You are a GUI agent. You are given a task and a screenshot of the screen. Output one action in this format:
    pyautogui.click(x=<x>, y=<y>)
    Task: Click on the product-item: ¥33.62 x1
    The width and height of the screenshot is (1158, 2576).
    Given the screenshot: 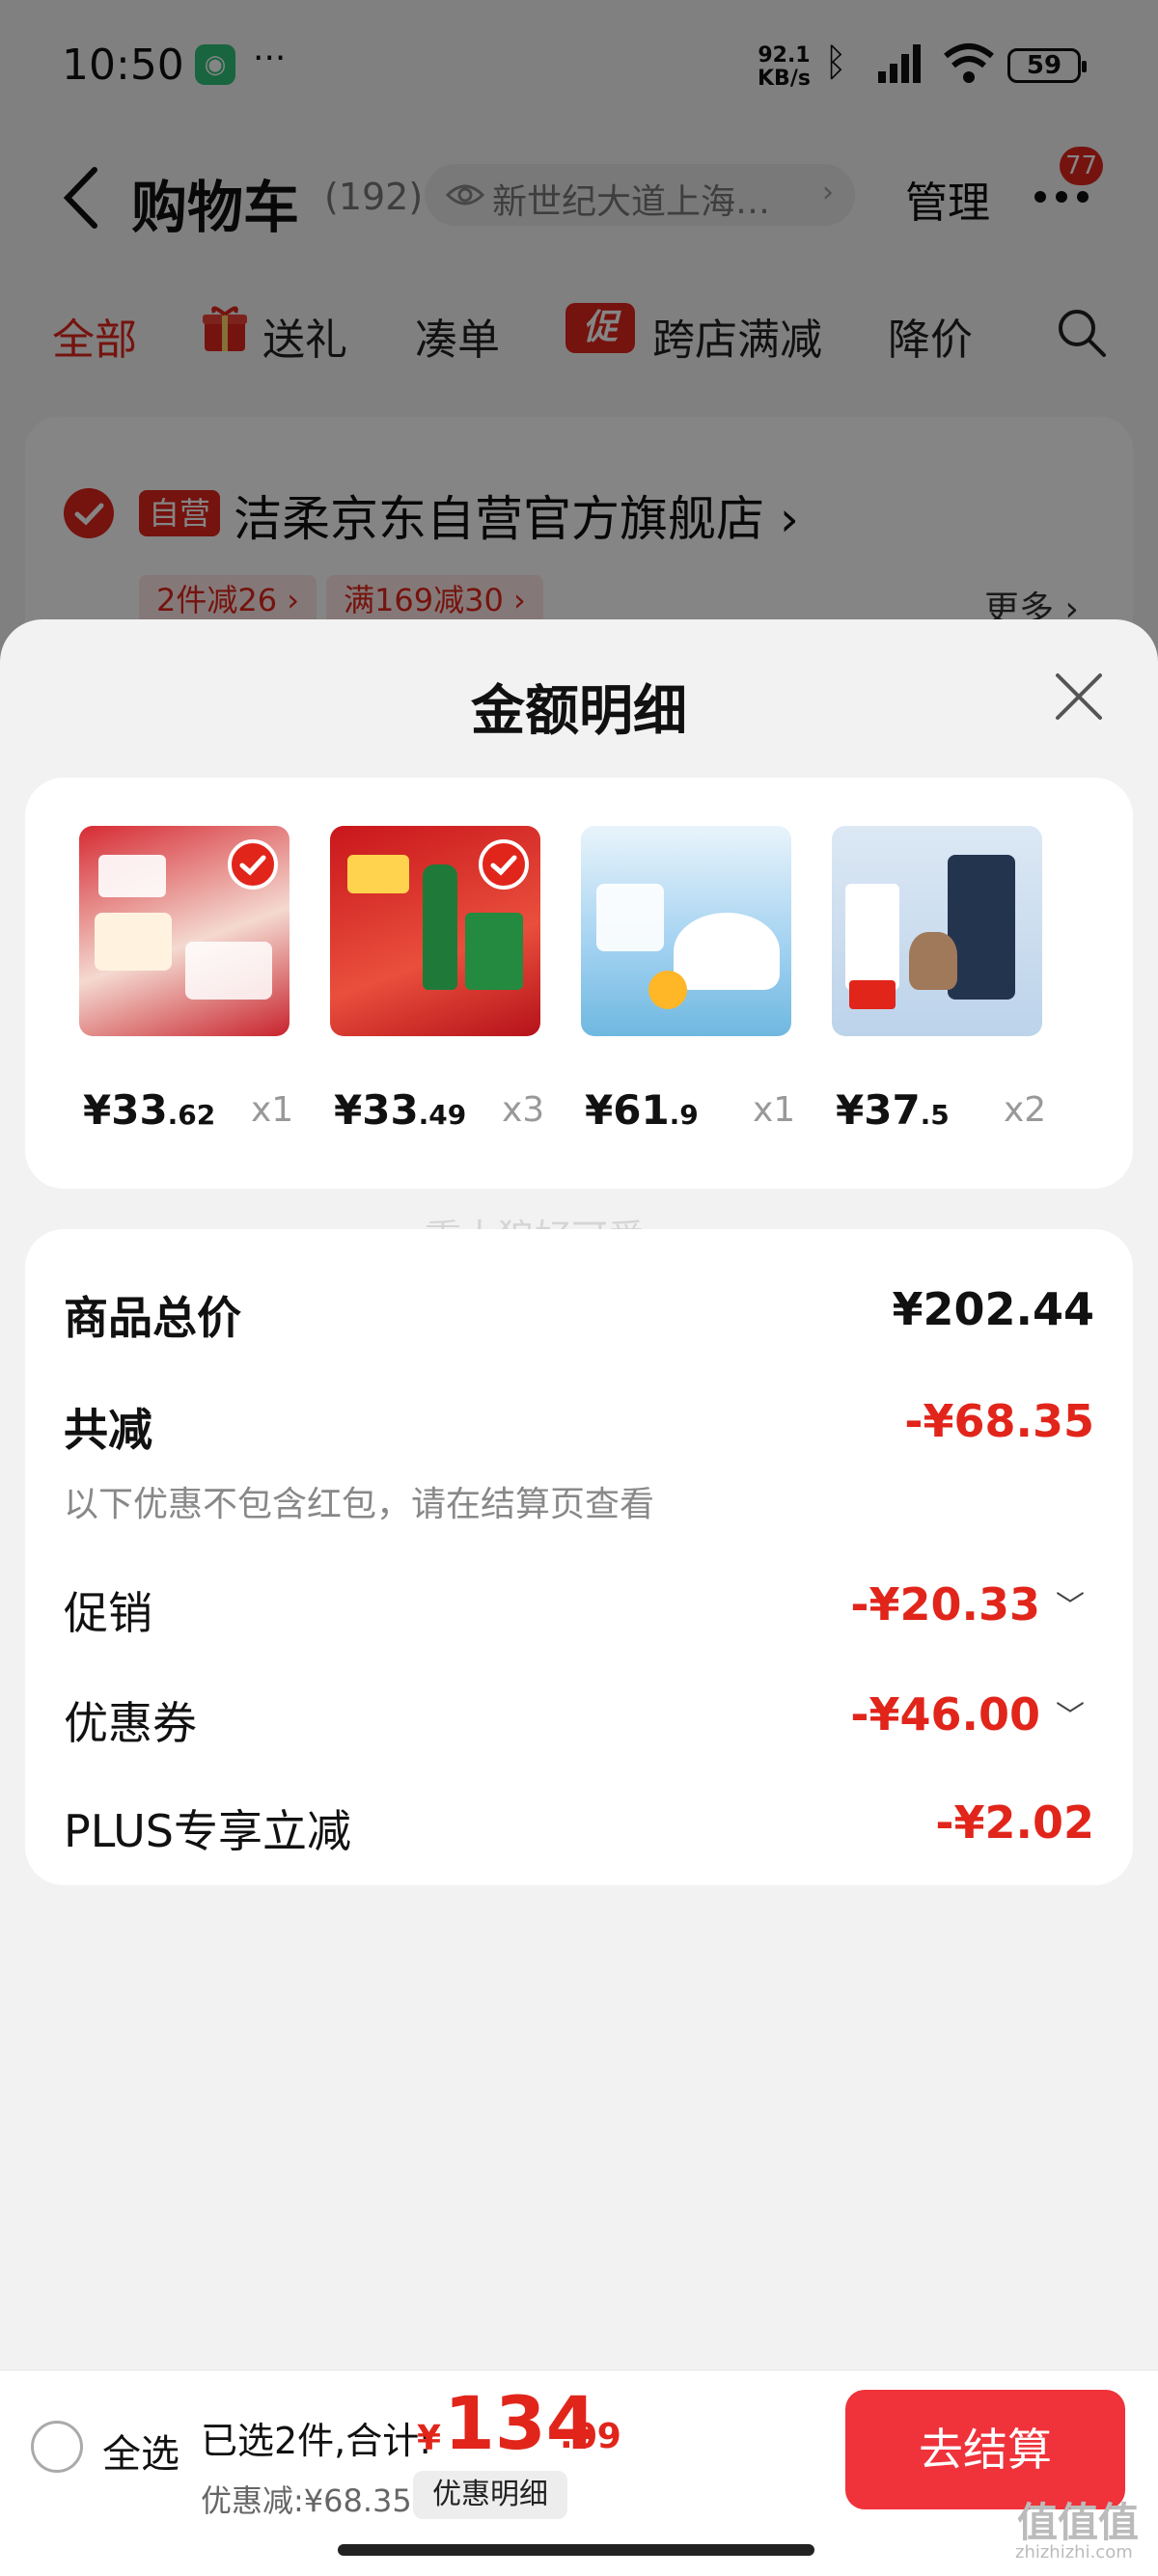 What is the action you would take?
    pyautogui.click(x=169, y=990)
    